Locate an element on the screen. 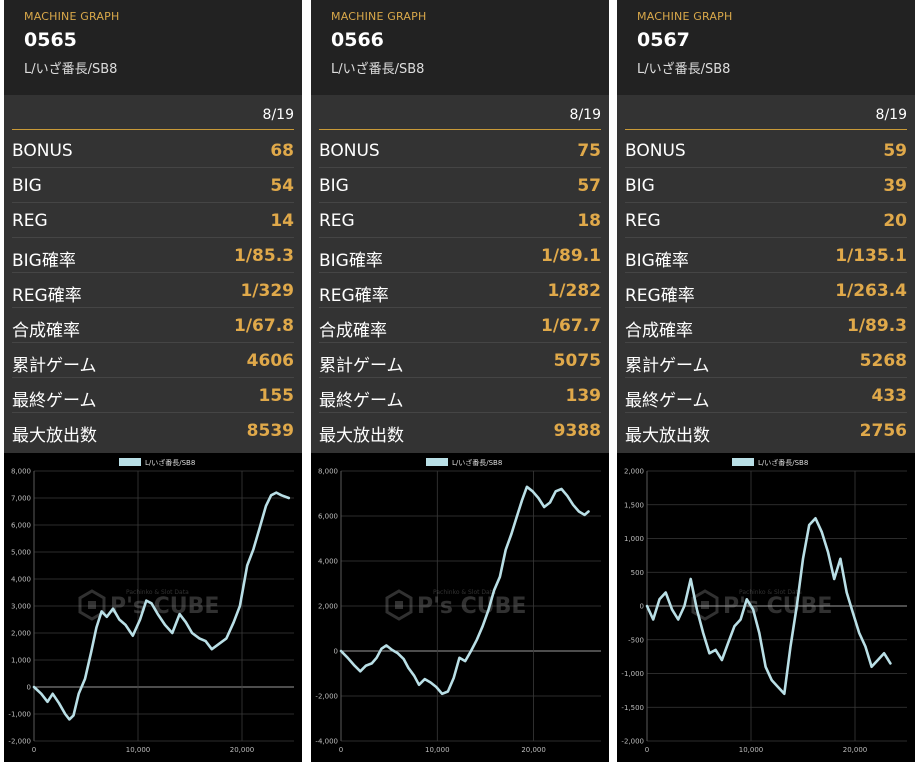  stat-row: 最終ゲーム 155 is located at coordinates (153, 395).